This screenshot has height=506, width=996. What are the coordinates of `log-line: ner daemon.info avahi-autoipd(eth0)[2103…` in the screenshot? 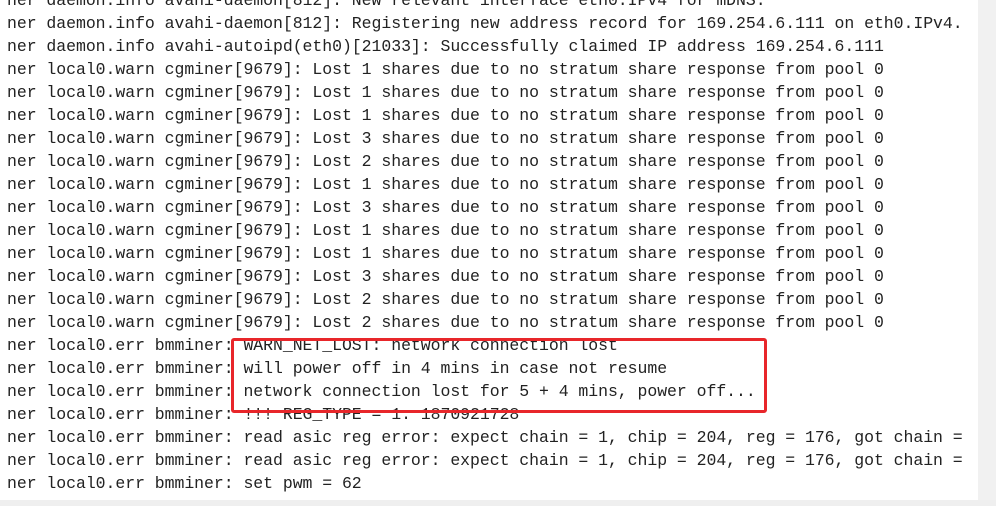 It's located at (445, 46).